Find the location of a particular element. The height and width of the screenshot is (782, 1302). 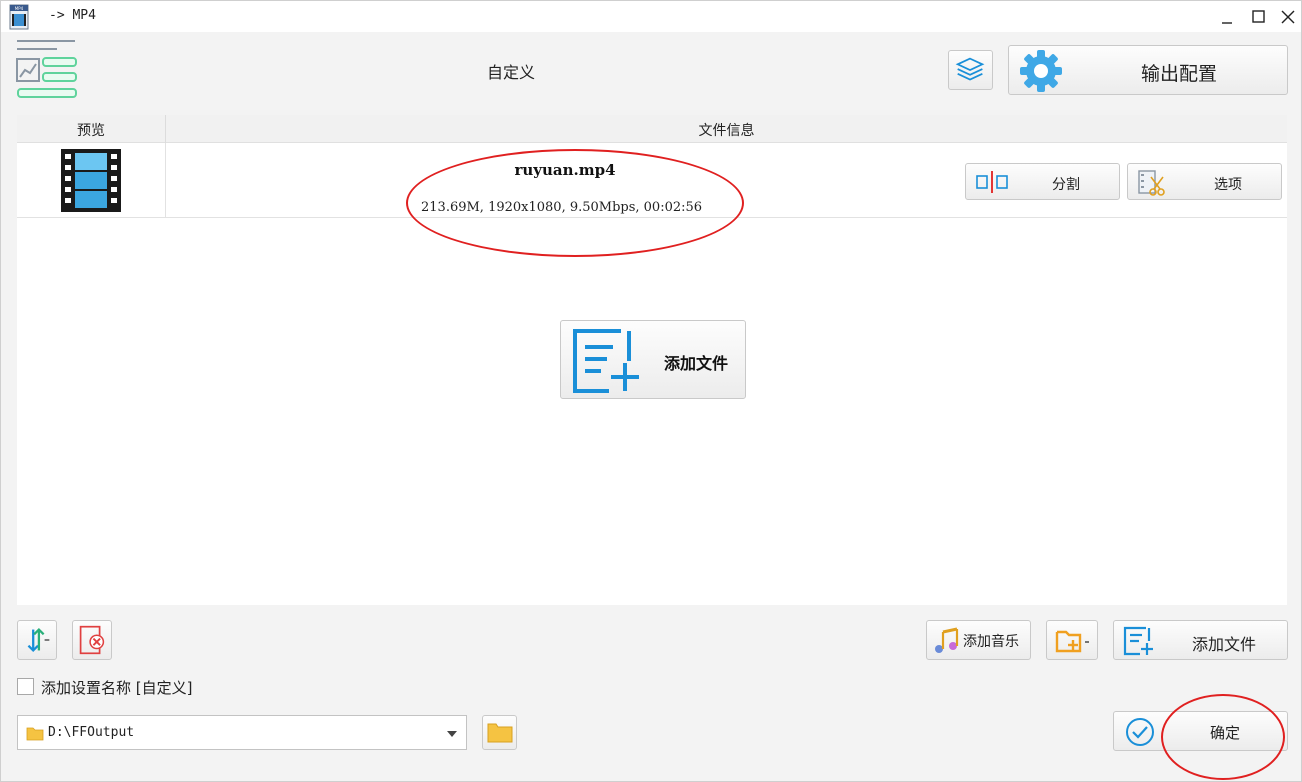

sort-button is located at coordinates (37, 640).